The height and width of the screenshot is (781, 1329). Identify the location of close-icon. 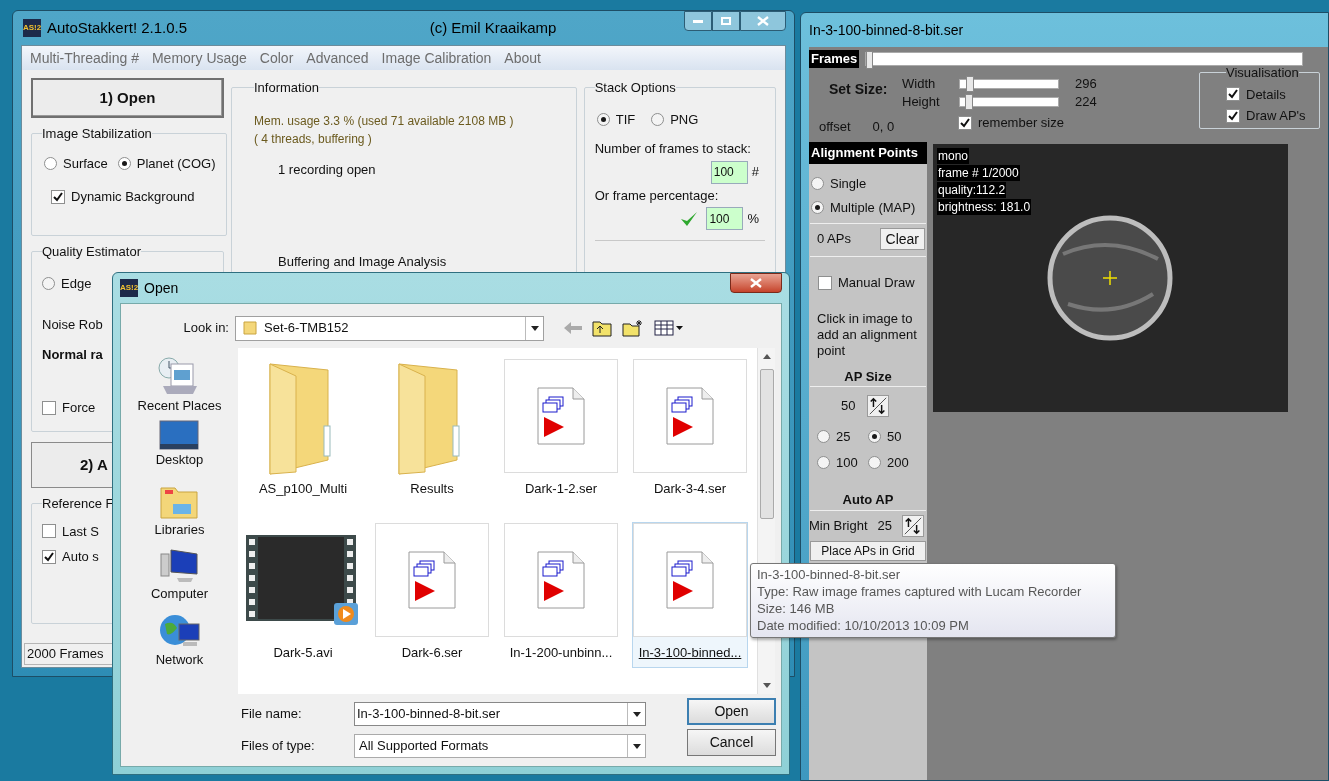
(756, 283).